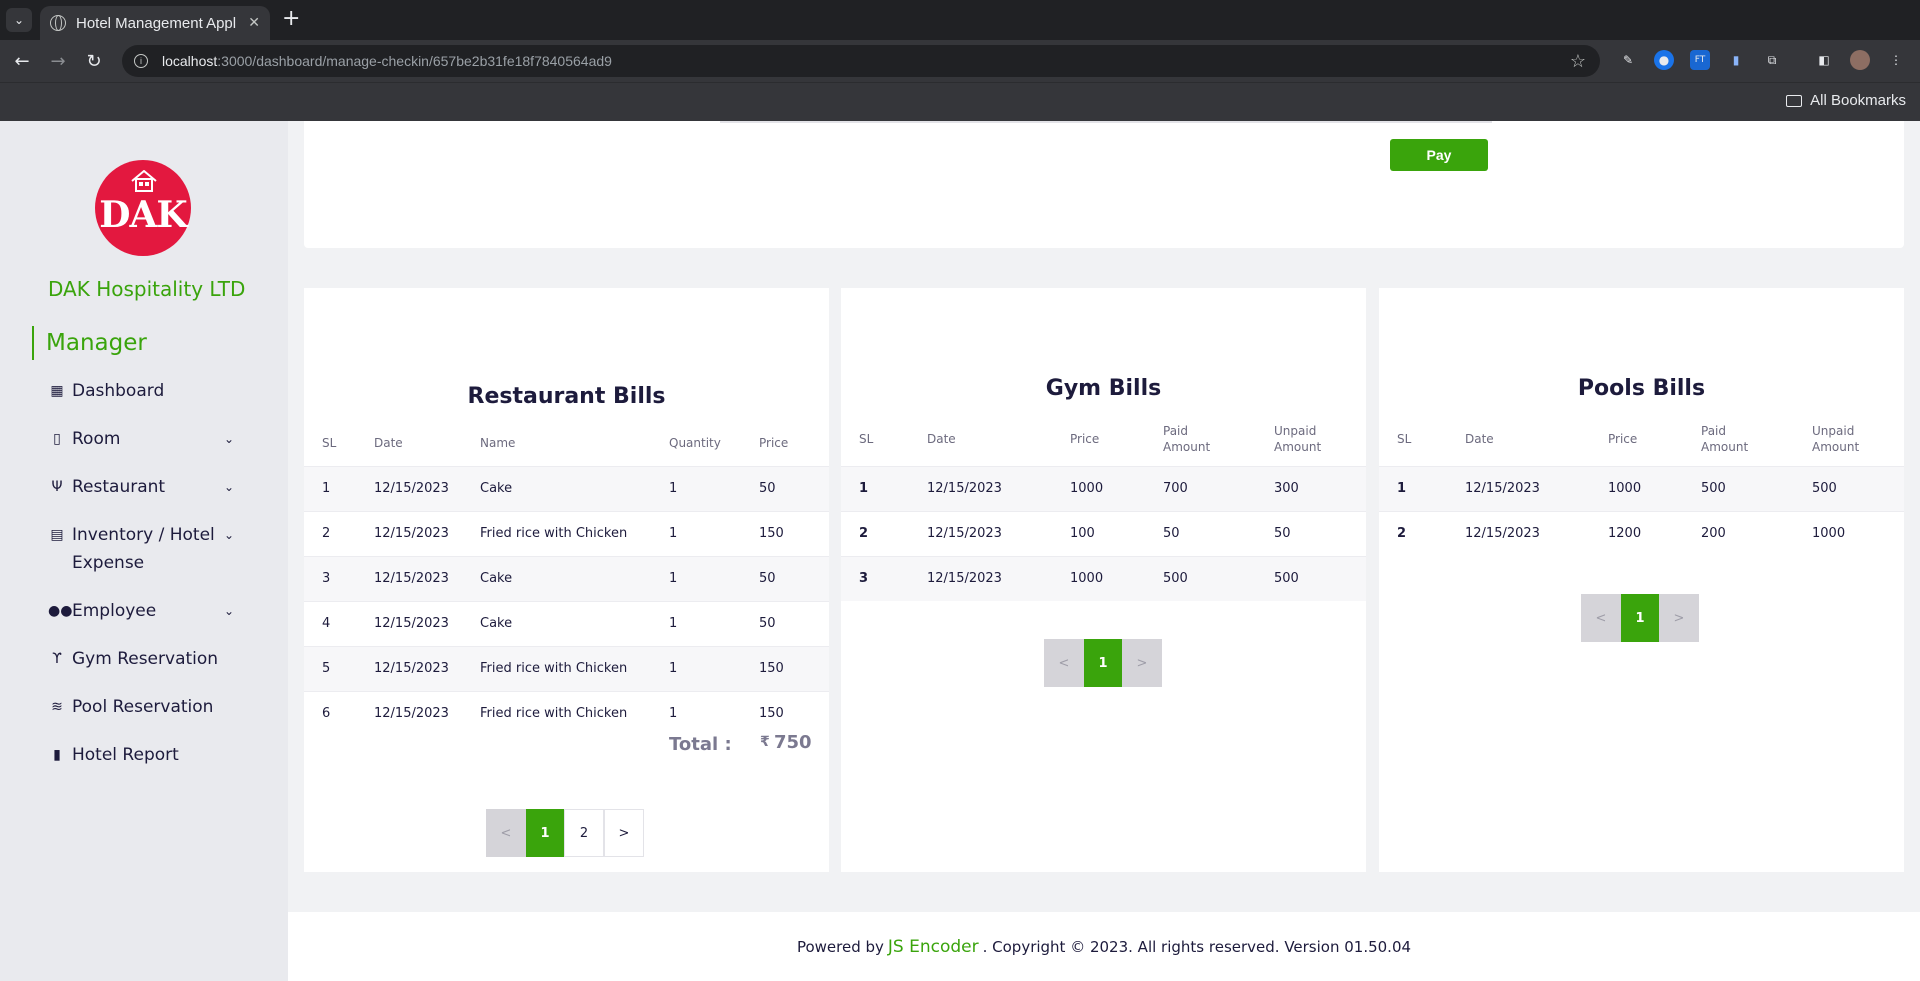 This screenshot has height=981, width=1920. I want to click on sidebar-item-label: Gym Reservation, so click(145, 659).